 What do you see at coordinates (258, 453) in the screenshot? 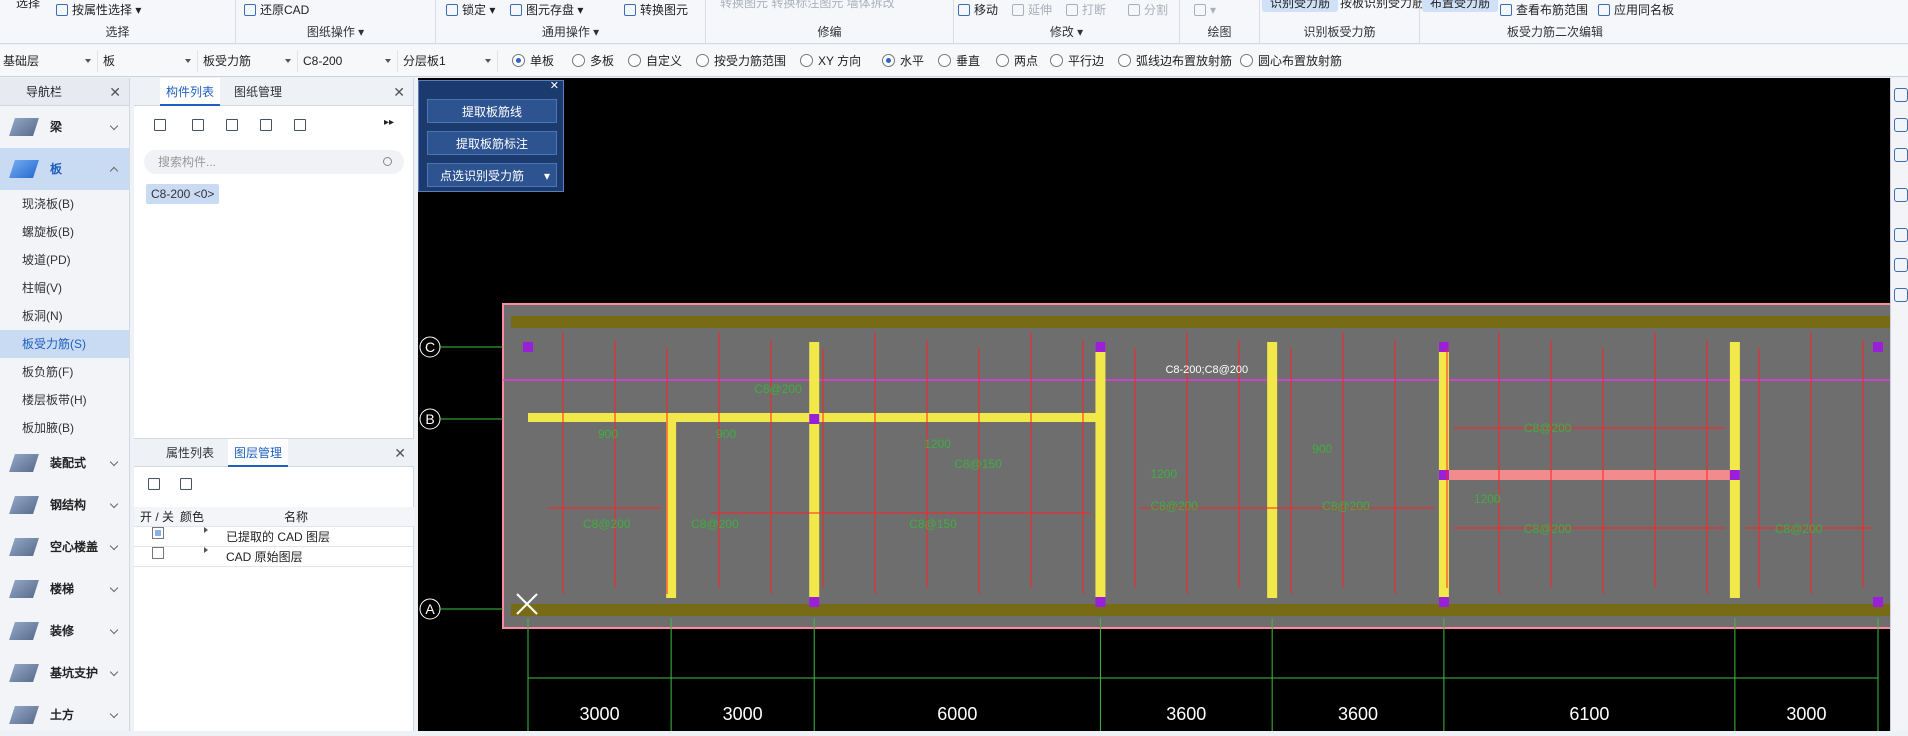
I see `tab-layer-manage: 图层管理` at bounding box center [258, 453].